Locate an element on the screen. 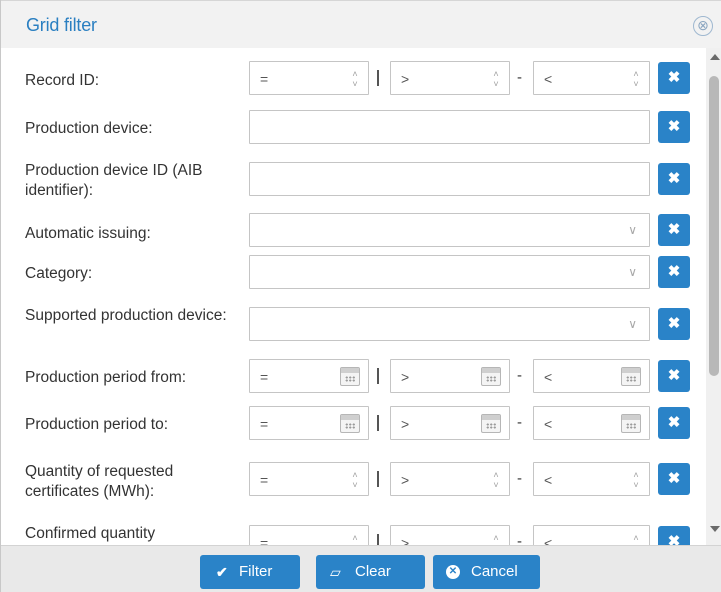  clear-button: ▱ Clear is located at coordinates (370, 572).